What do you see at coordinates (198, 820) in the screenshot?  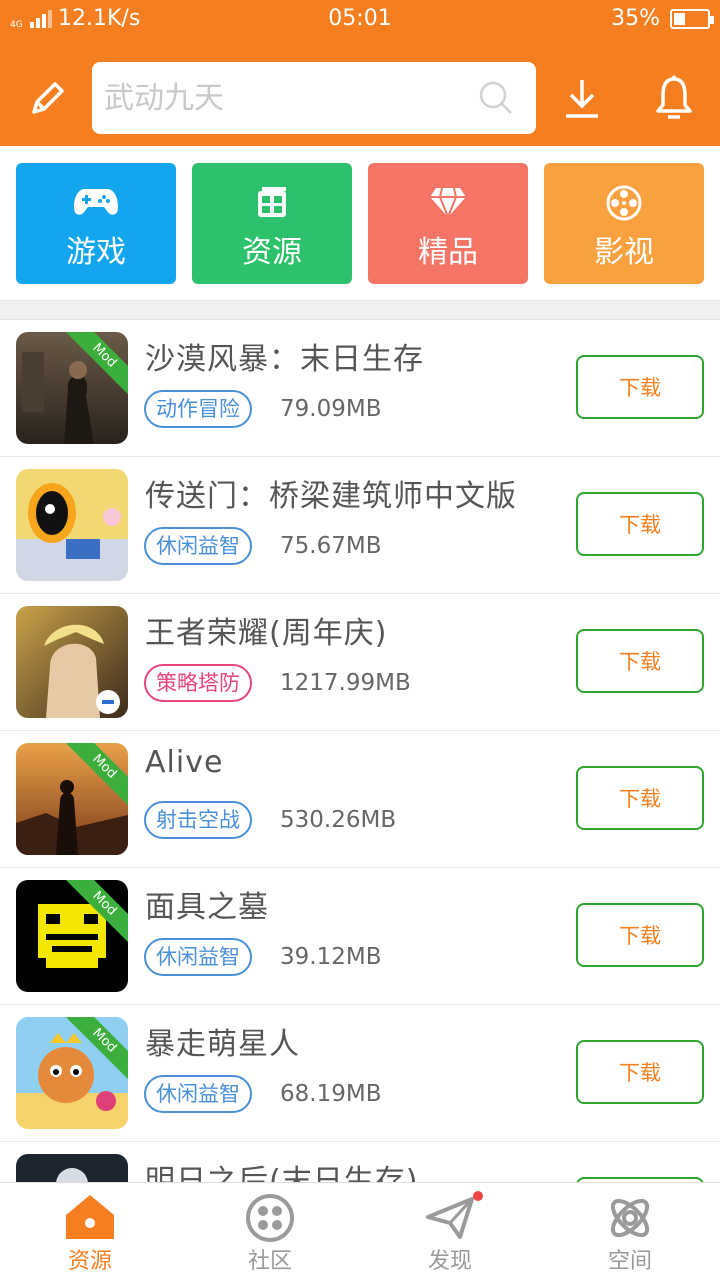 I see `app-category-tag: 射击空战` at bounding box center [198, 820].